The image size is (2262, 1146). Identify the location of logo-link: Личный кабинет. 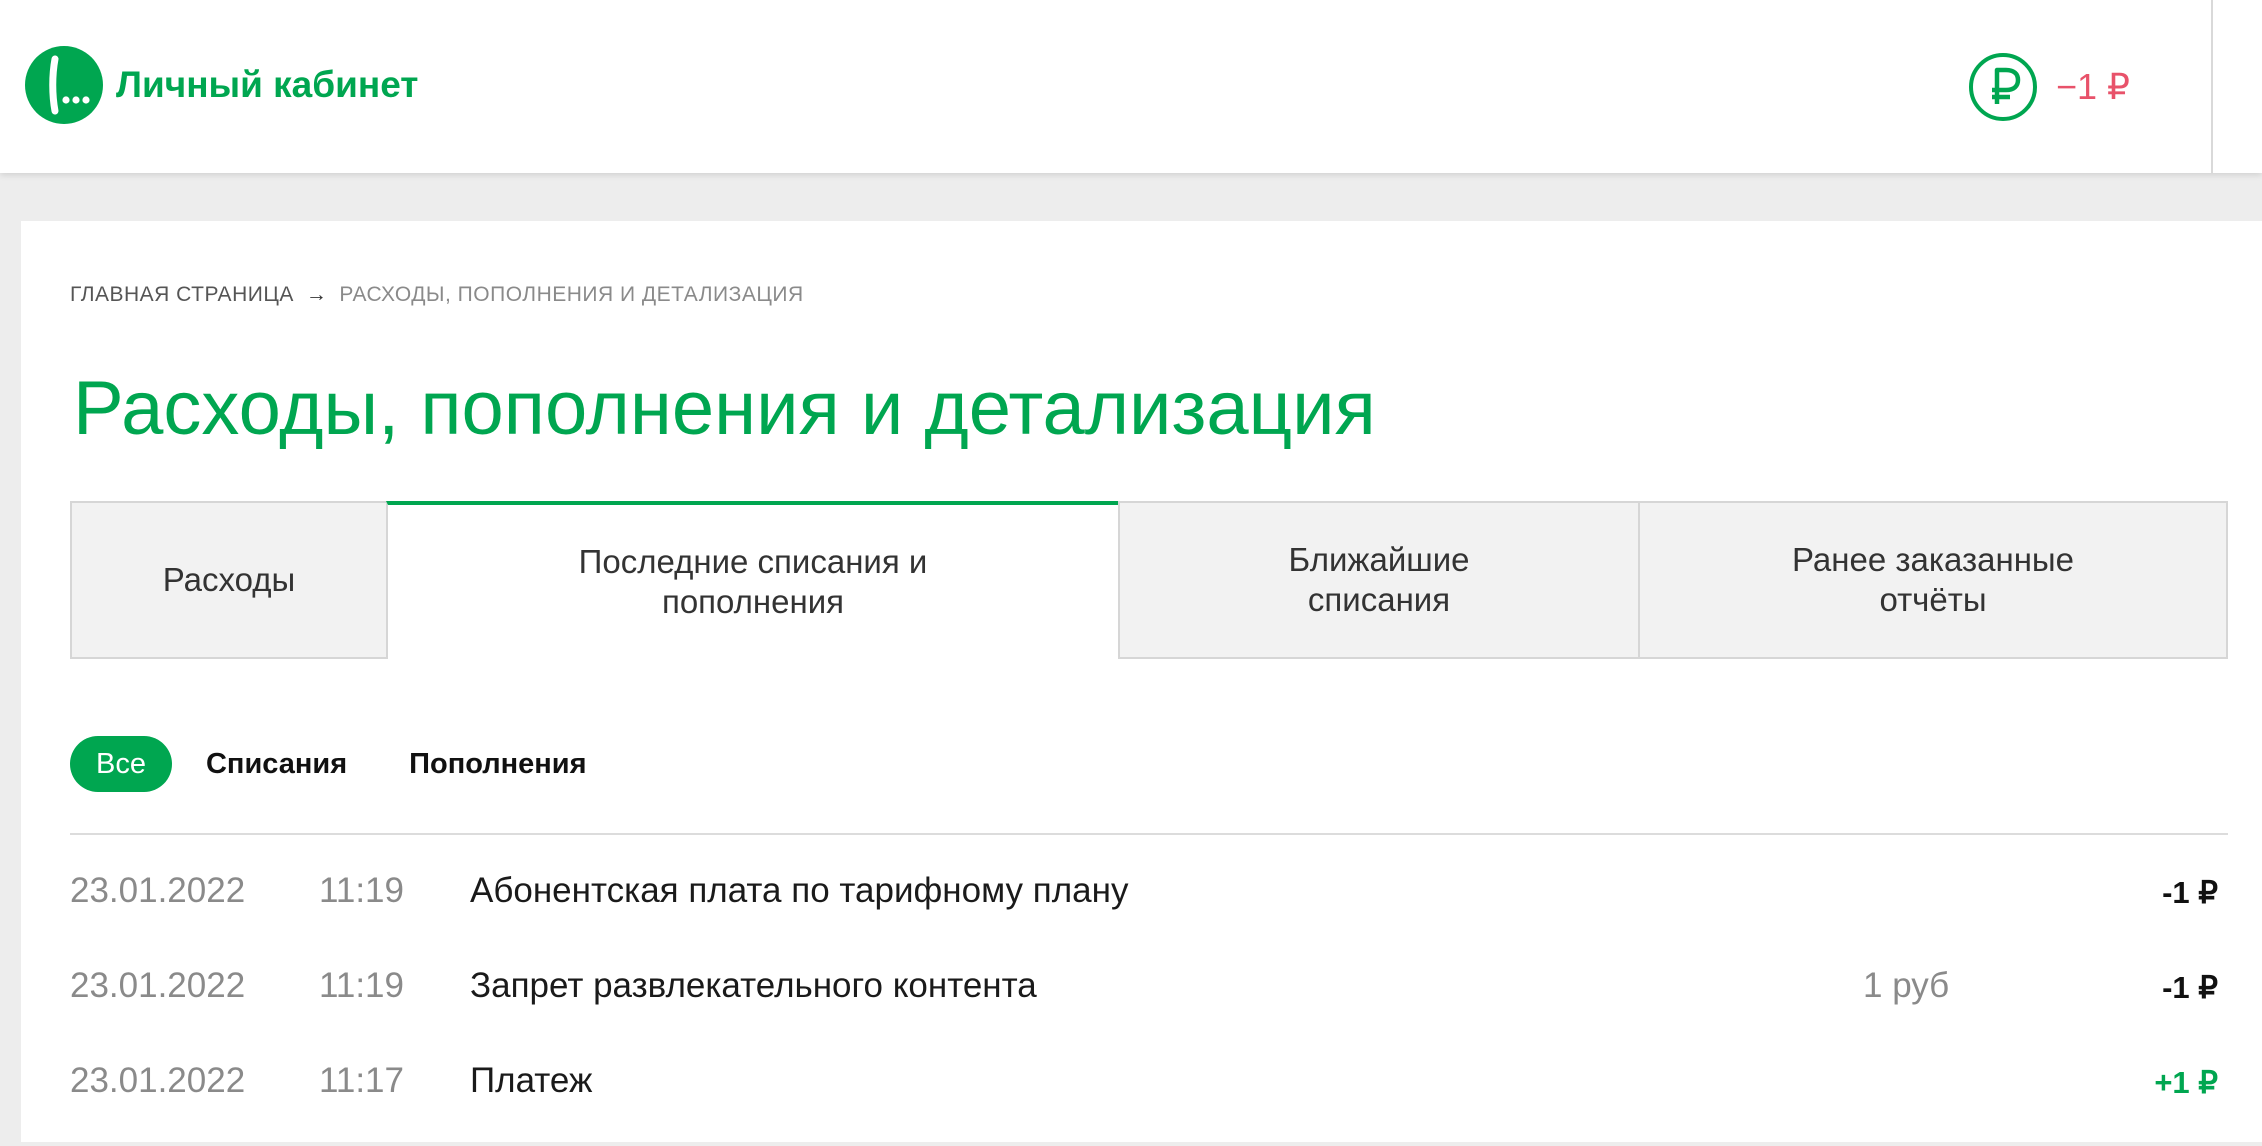
(221, 85).